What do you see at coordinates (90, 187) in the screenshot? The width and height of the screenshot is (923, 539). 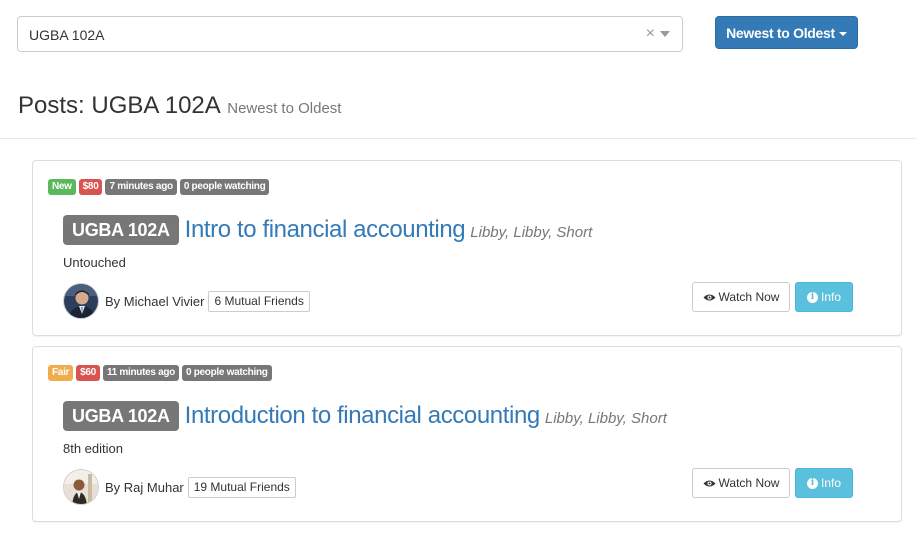 I see `price-badge: $80` at bounding box center [90, 187].